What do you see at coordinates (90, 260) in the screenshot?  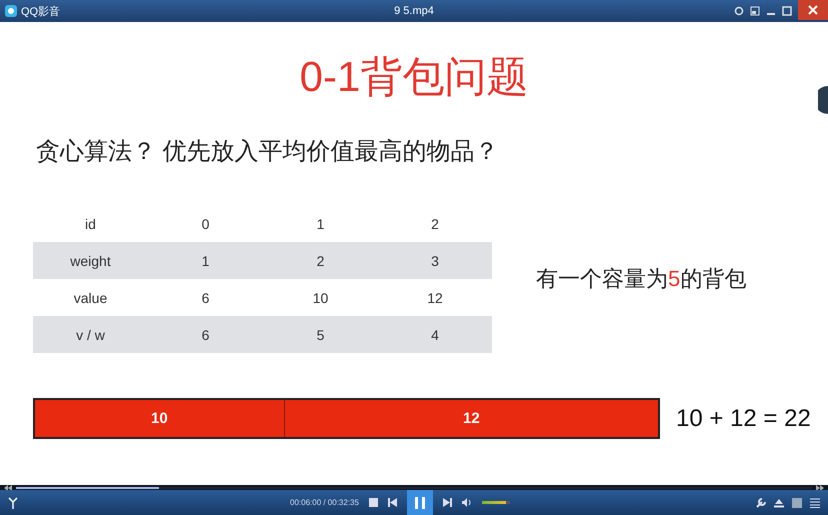 I see `table-cell-text: weight` at bounding box center [90, 260].